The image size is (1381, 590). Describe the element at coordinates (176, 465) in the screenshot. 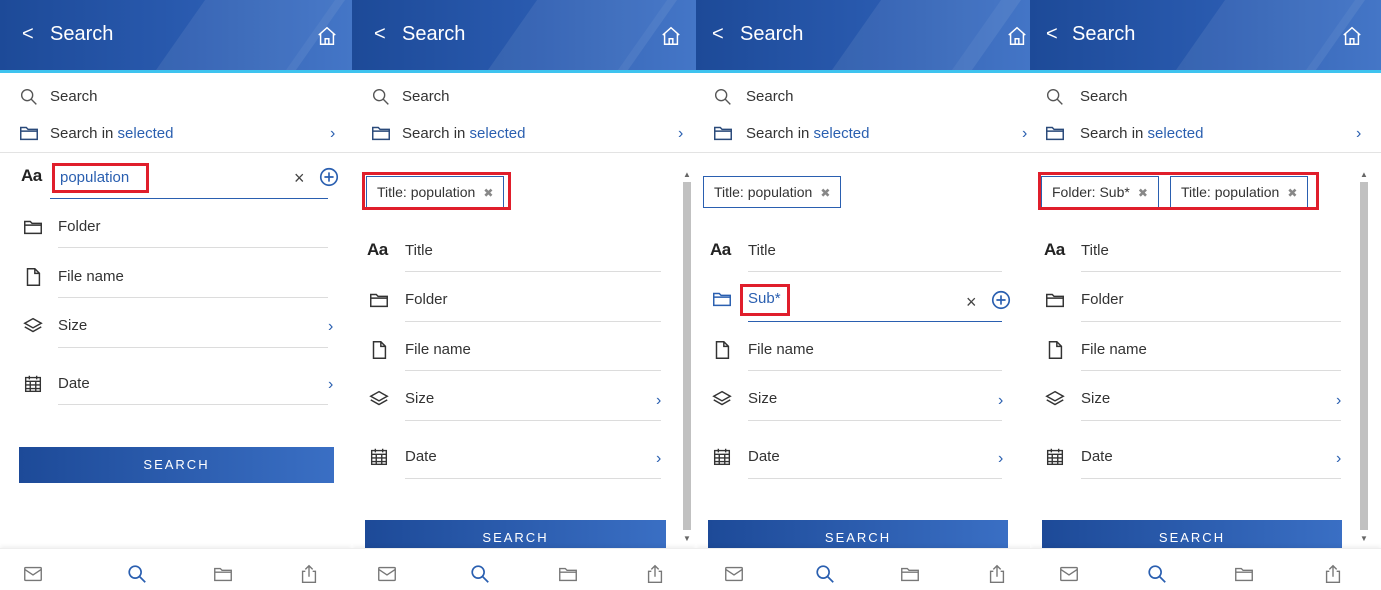

I see `search-button: SEARCH` at that location.